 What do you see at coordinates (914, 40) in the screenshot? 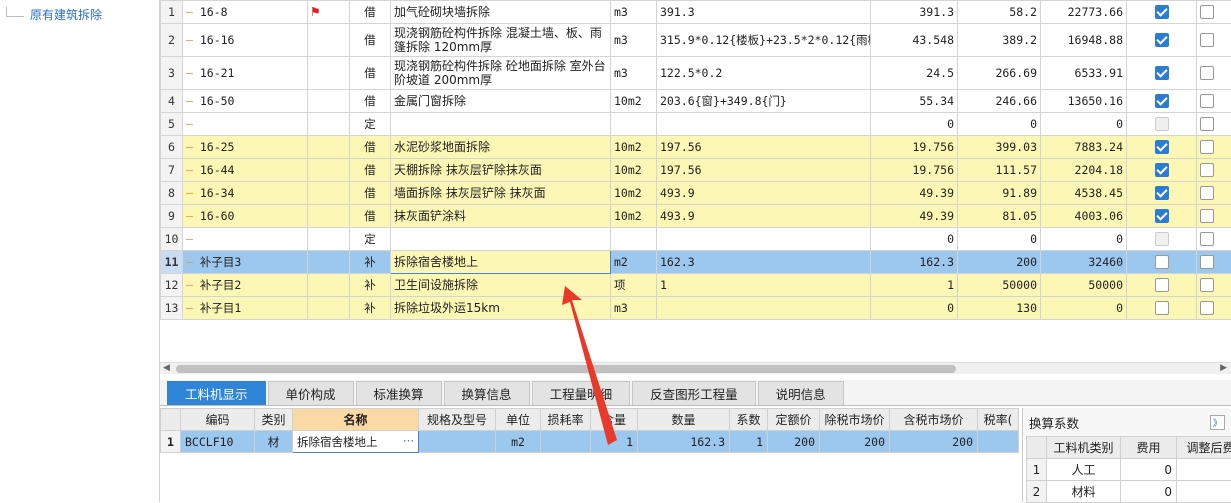
I see `quantity: 43.548` at bounding box center [914, 40].